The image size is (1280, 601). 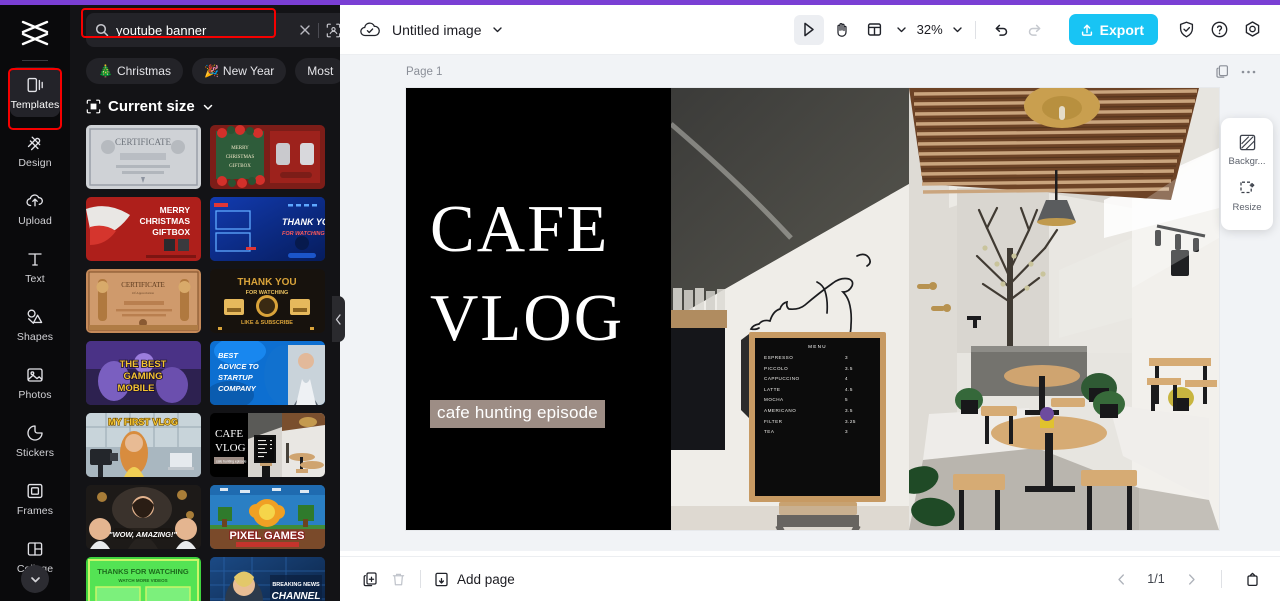 What do you see at coordinates (850, 421) in the screenshot?
I see `menu-item-price: 3.25` at bounding box center [850, 421].